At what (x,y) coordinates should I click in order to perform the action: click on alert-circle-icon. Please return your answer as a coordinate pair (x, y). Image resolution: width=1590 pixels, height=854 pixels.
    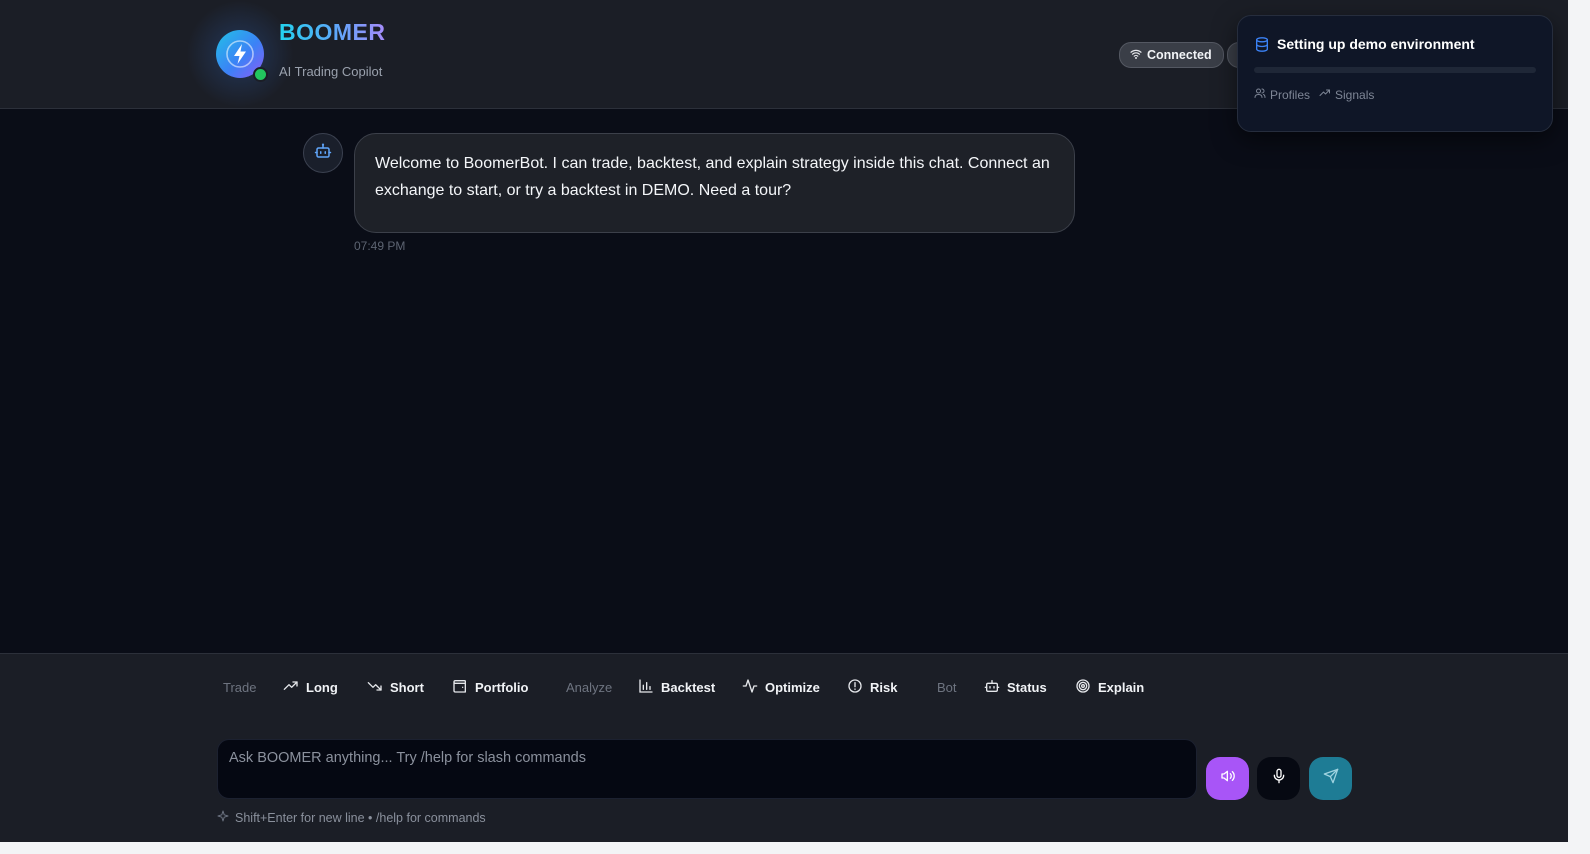
    Looking at the image, I should click on (855, 687).